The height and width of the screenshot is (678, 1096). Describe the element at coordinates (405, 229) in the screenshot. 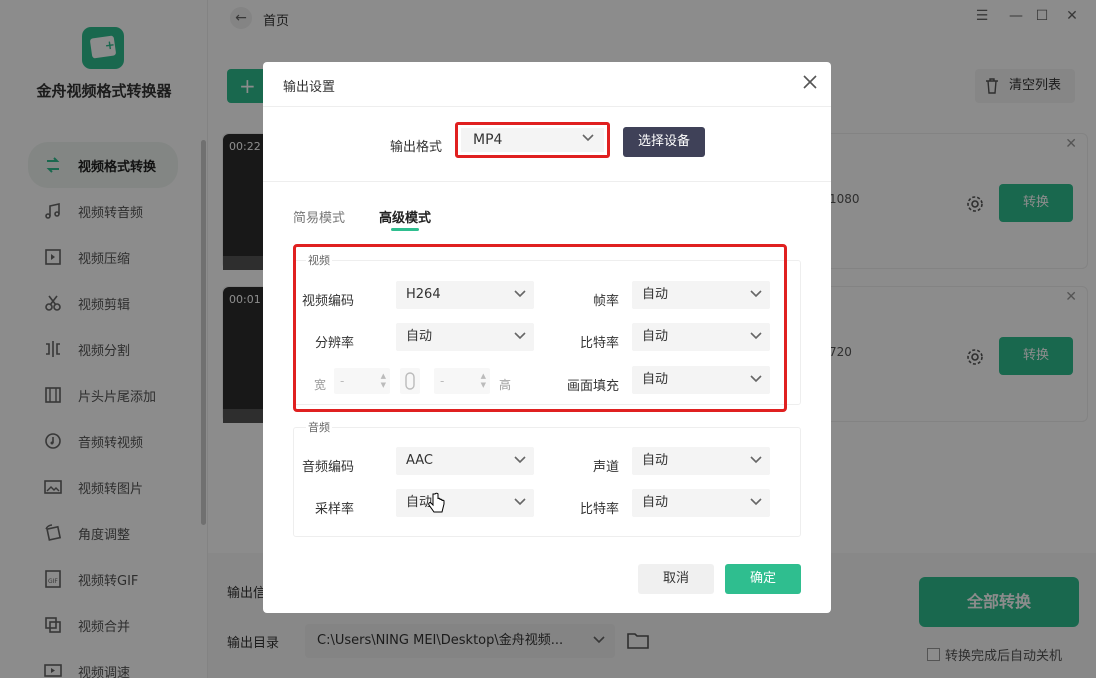

I see `active-tab-indicator` at that location.